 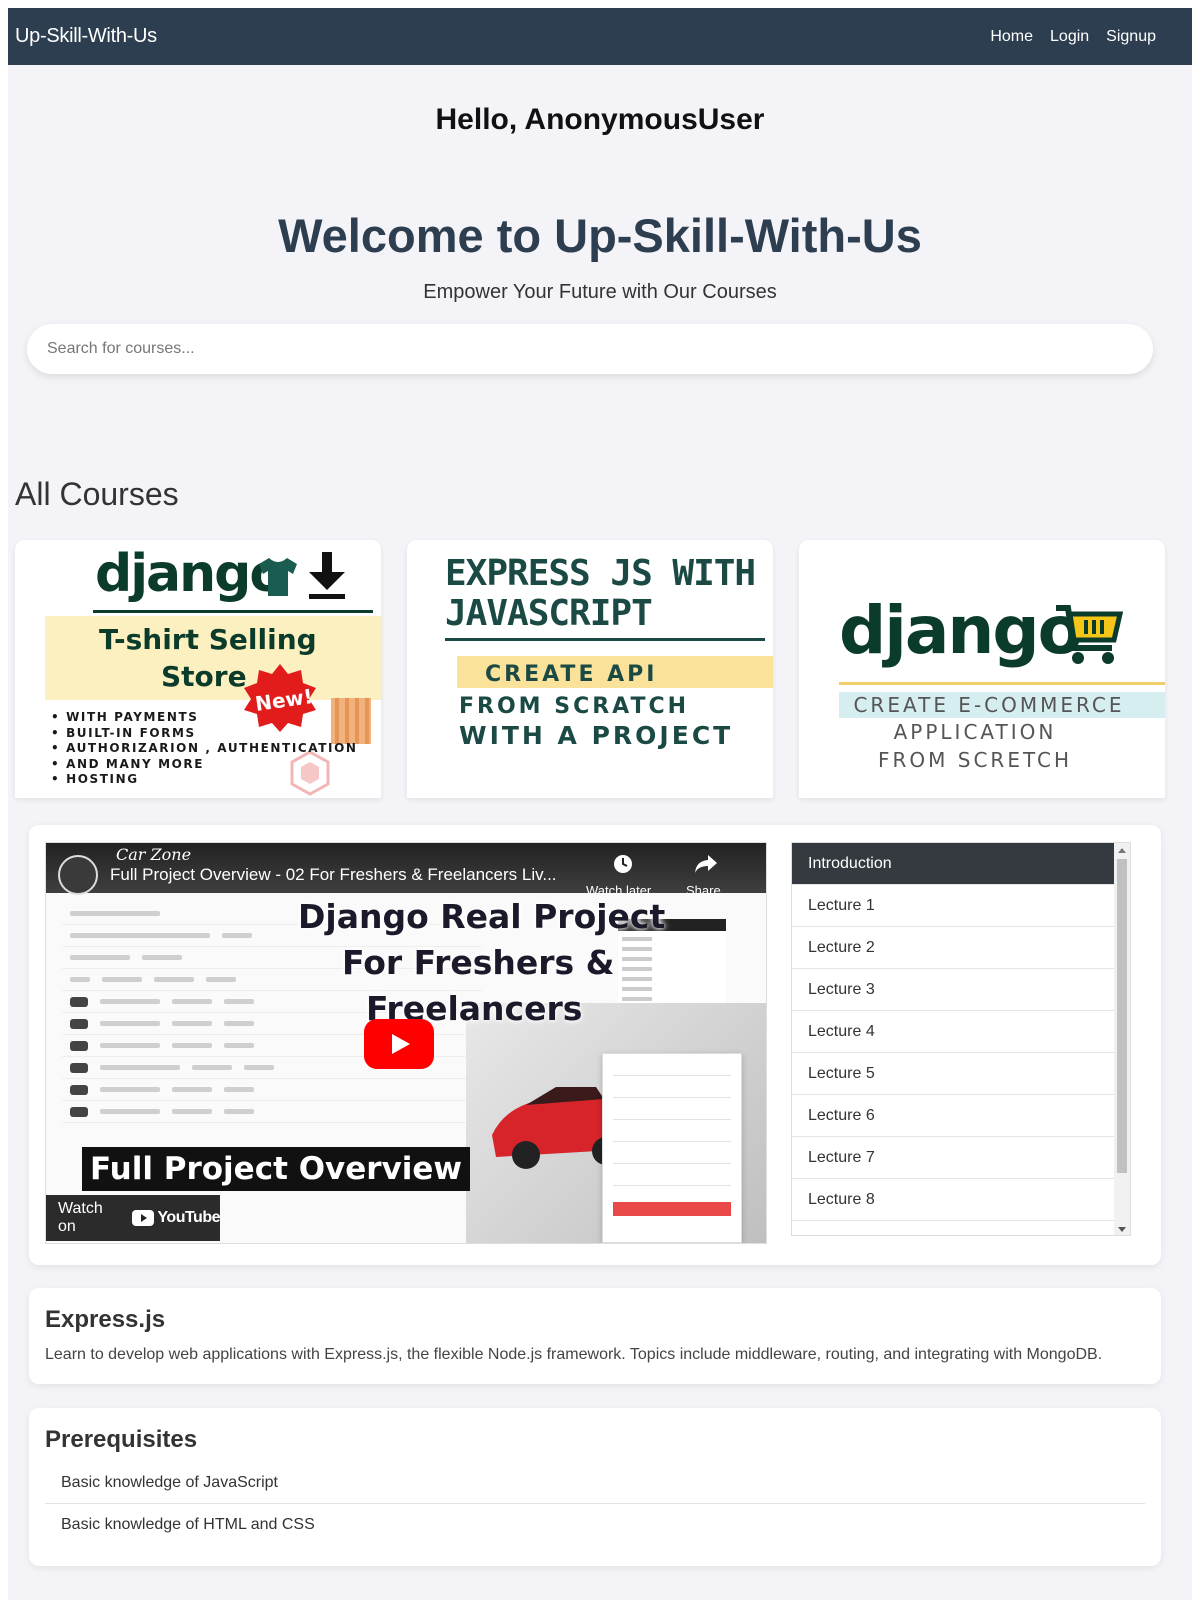 I want to click on shopping-cart-icon, so click(x=1090, y=634).